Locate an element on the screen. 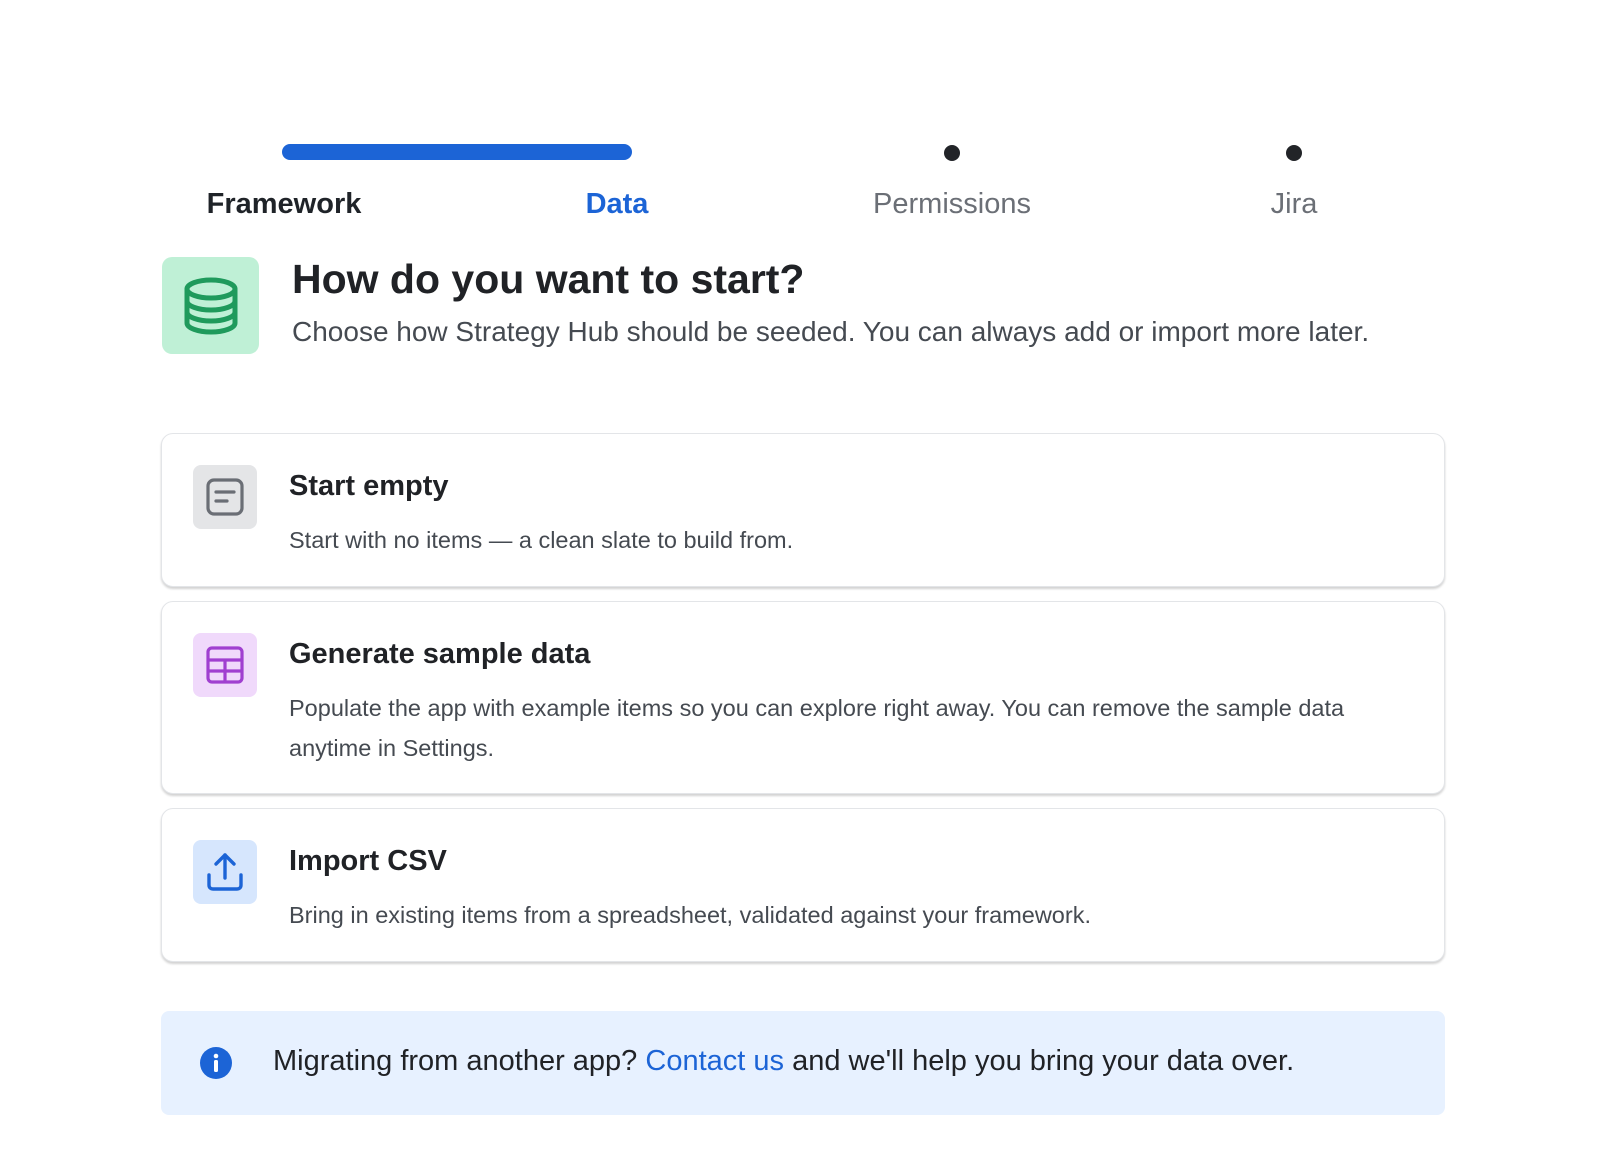 This screenshot has height=1176, width=1600. upload-icon is located at coordinates (225, 872).